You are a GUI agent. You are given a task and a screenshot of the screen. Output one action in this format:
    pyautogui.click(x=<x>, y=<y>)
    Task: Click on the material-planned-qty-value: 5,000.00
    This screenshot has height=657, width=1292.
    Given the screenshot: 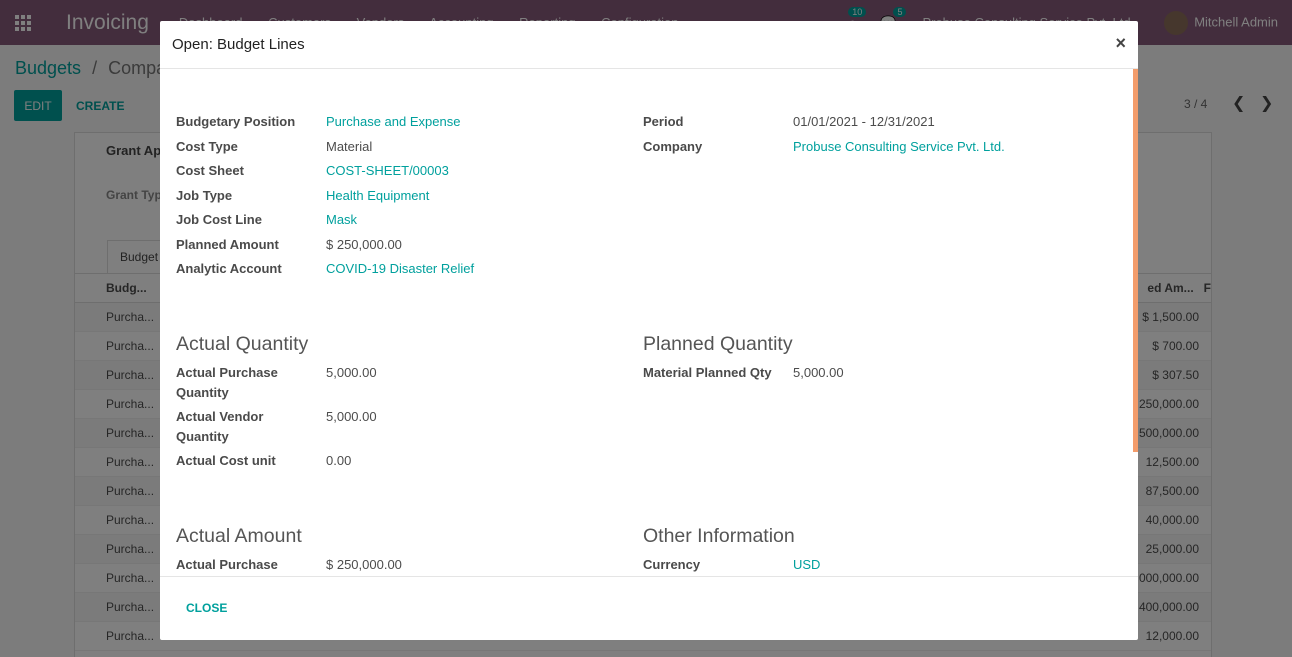 What is the action you would take?
    pyautogui.click(x=818, y=372)
    